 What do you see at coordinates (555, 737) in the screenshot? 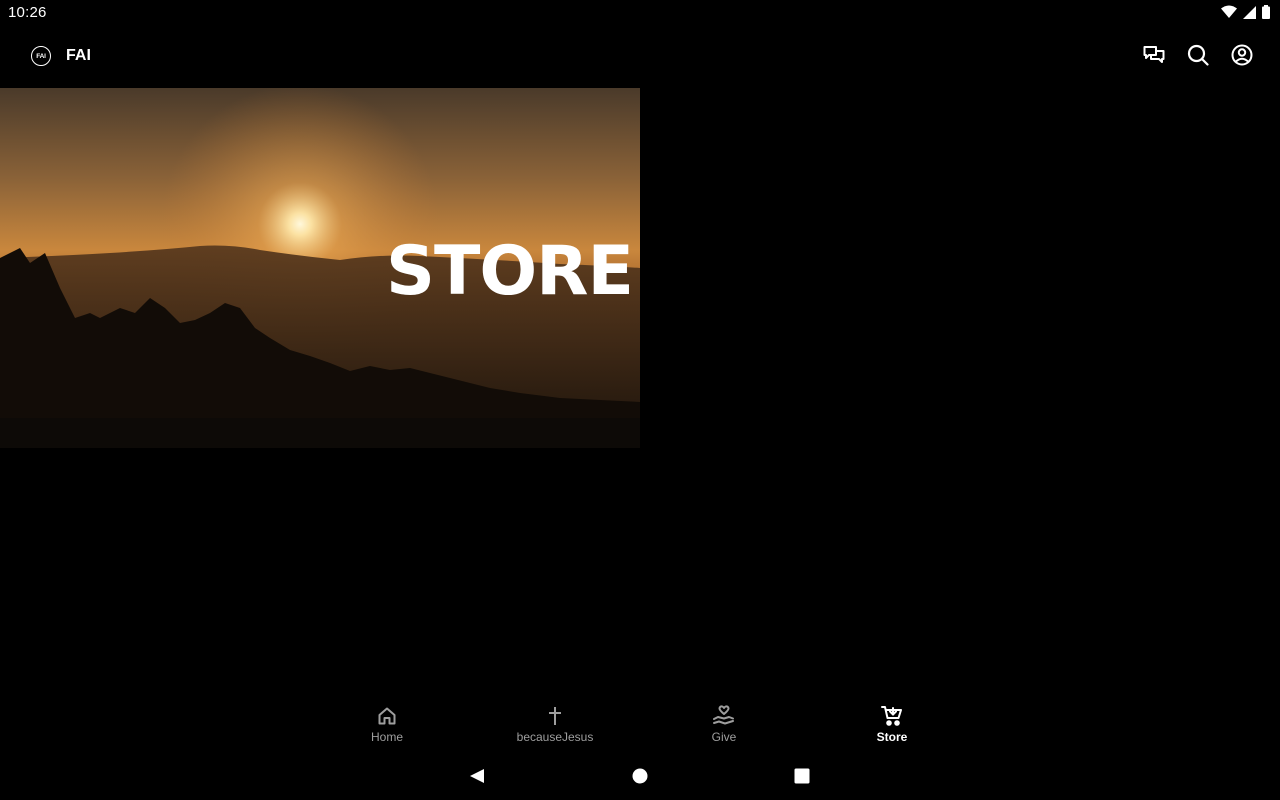
I see `nav-label-becausejesus: becauseJesus` at bounding box center [555, 737].